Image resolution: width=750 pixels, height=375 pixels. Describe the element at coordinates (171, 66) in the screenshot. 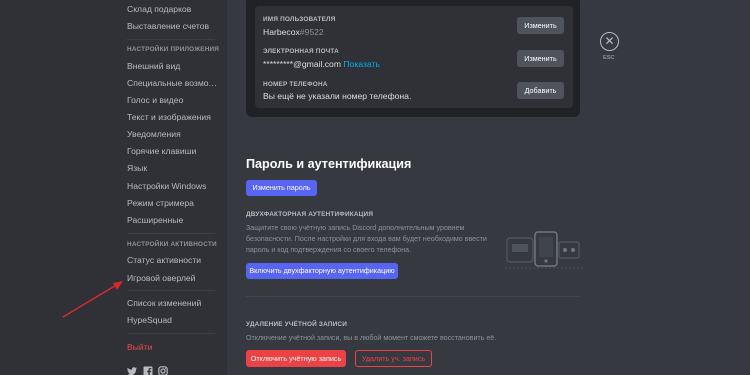

I see `sidebar-item-appearance: Внешний вид` at that location.